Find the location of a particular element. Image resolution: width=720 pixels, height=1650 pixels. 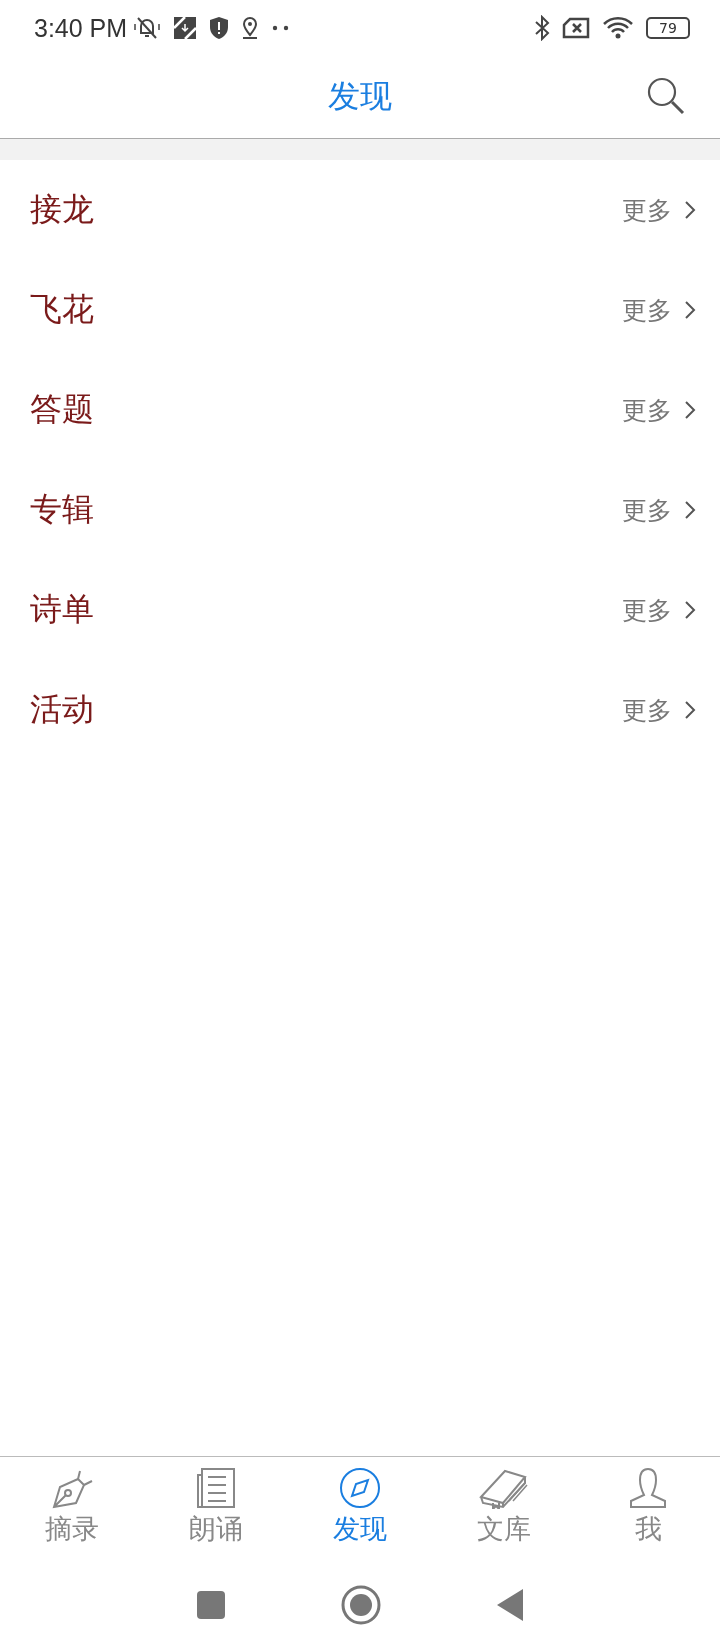

section-label: 答题 is located at coordinates (62, 409).